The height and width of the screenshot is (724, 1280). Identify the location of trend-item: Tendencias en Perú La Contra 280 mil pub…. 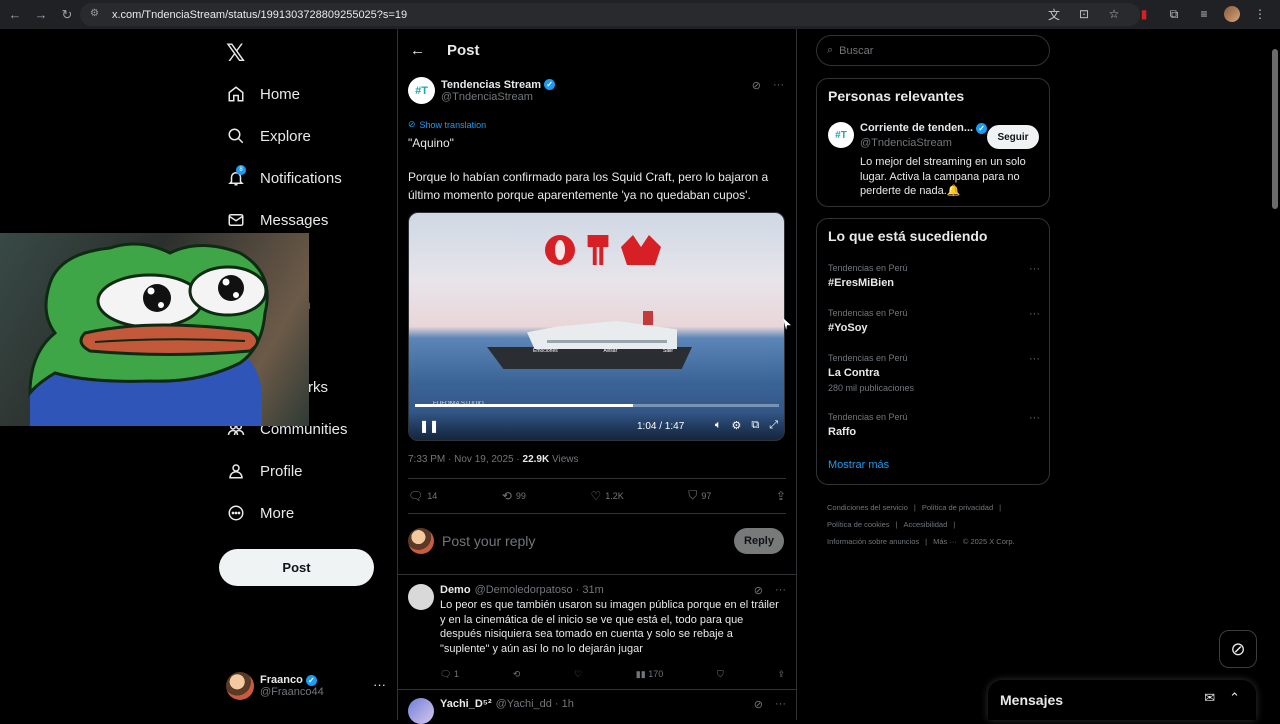
(934, 373).